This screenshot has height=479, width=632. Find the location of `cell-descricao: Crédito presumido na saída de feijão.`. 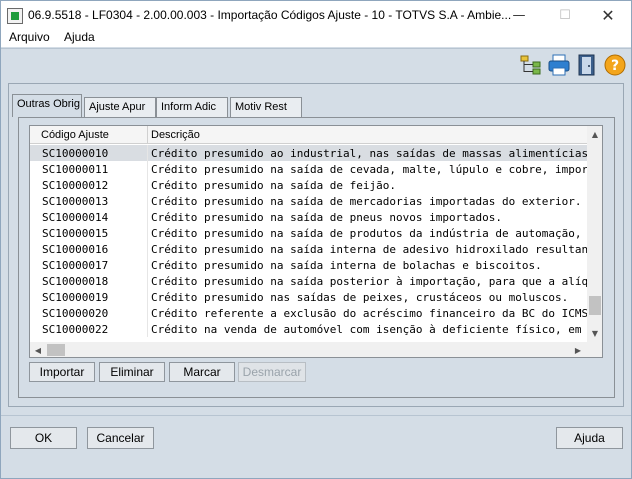

cell-descricao: Crédito presumido na saída de feijão. is located at coordinates (274, 185).